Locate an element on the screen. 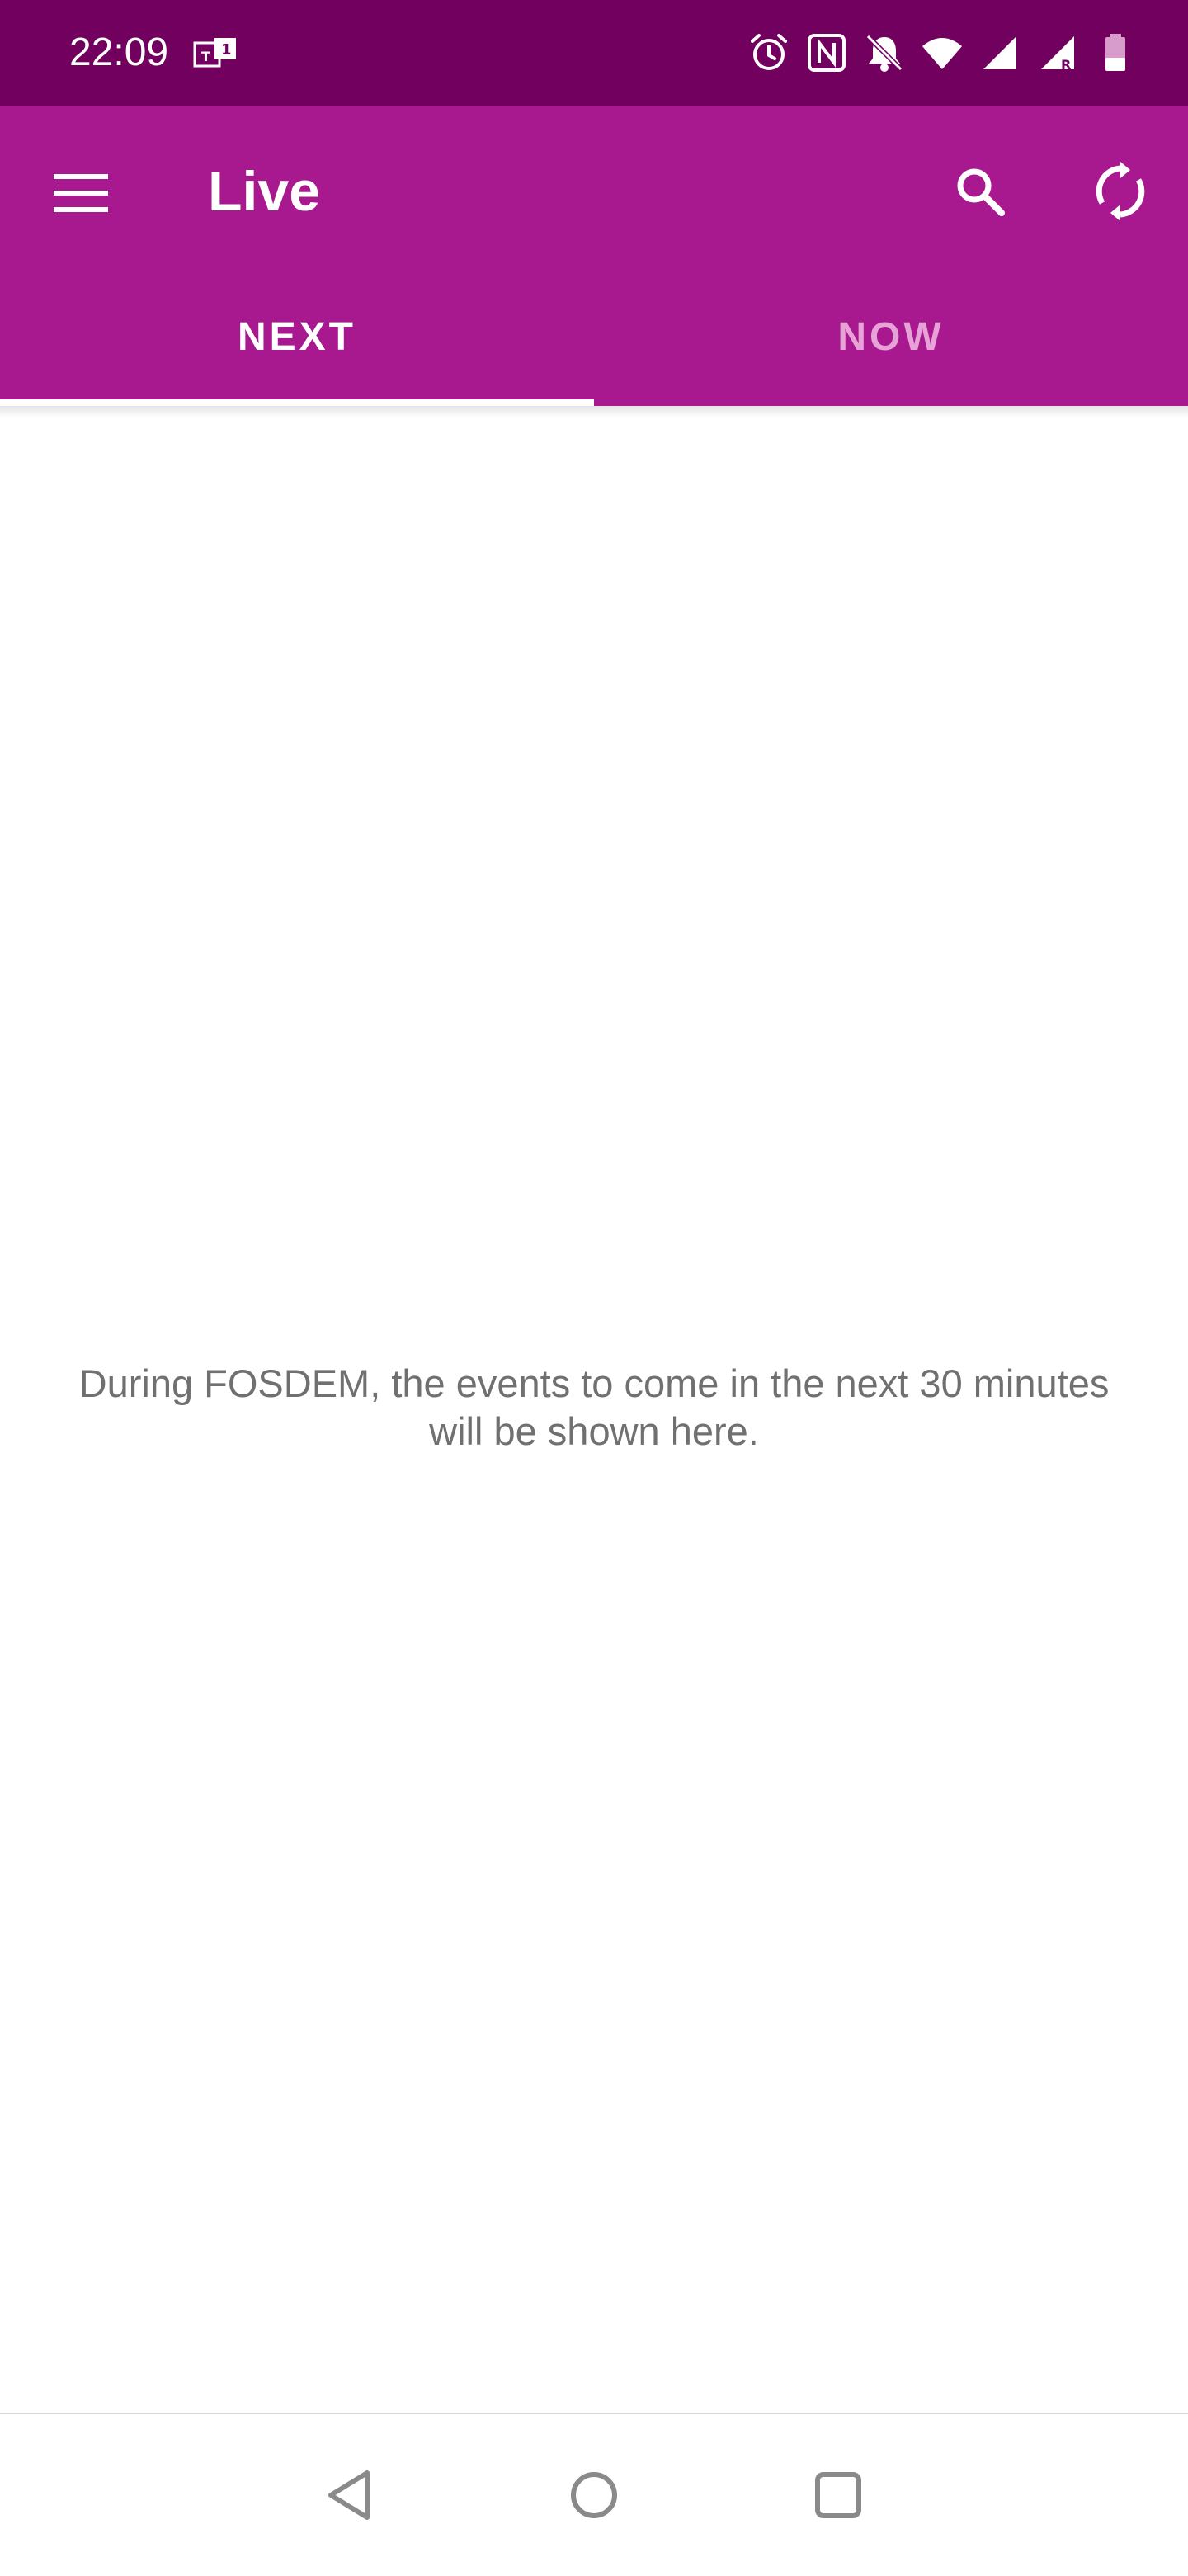 The image size is (1188, 2576). wifi-icon is located at coordinates (942, 53).